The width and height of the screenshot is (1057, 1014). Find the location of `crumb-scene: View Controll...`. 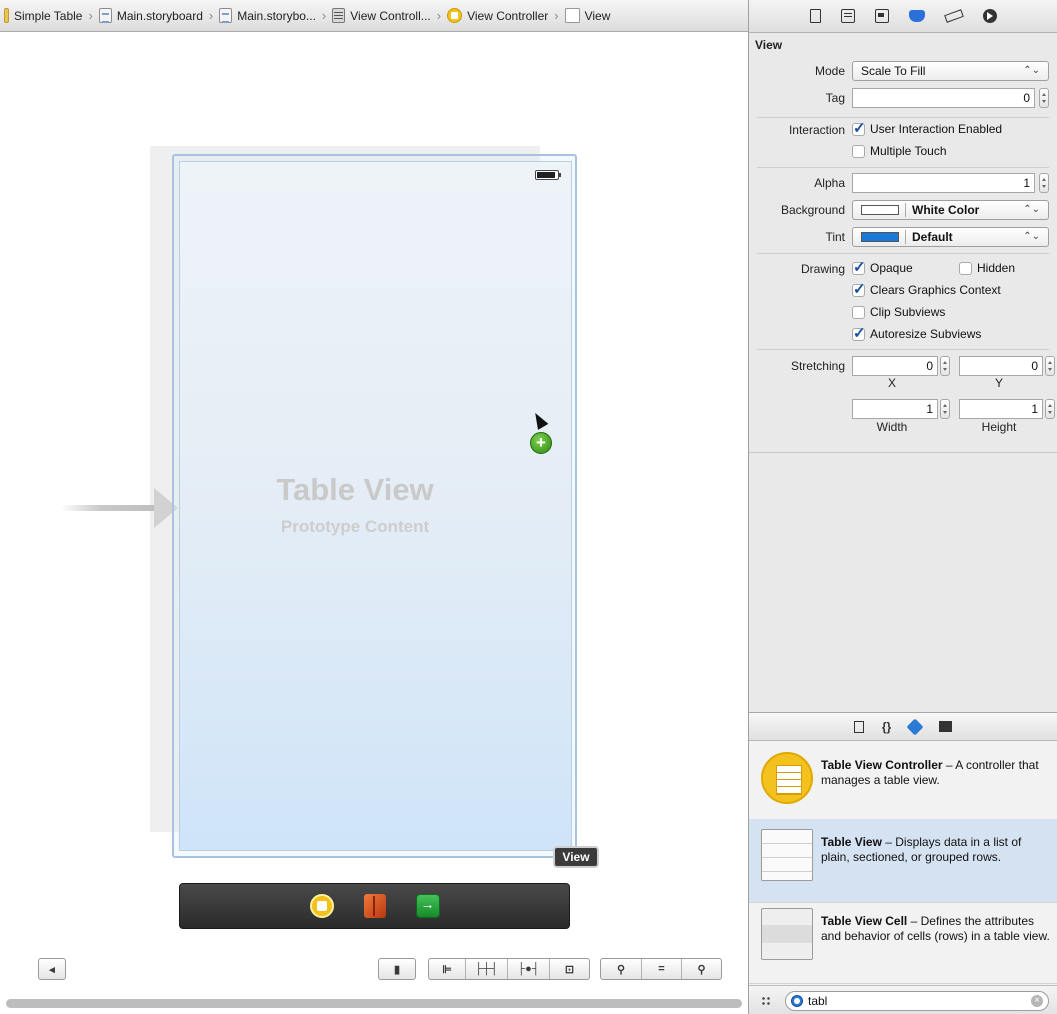

crumb-scene: View Controll... is located at coordinates (381, 15).